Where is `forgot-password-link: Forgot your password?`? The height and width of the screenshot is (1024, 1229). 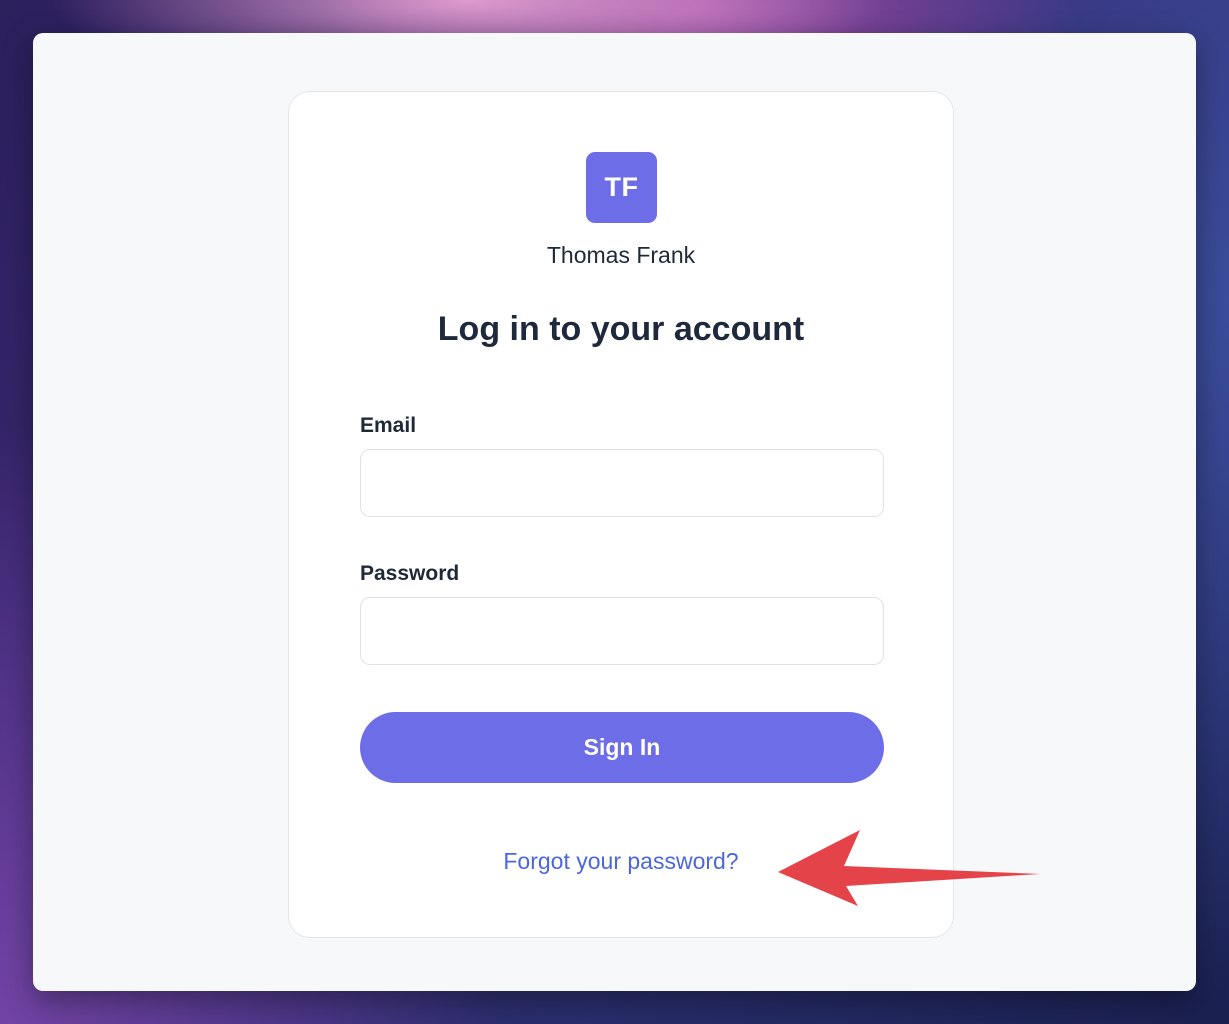 forgot-password-link: Forgot your password? is located at coordinates (620, 861).